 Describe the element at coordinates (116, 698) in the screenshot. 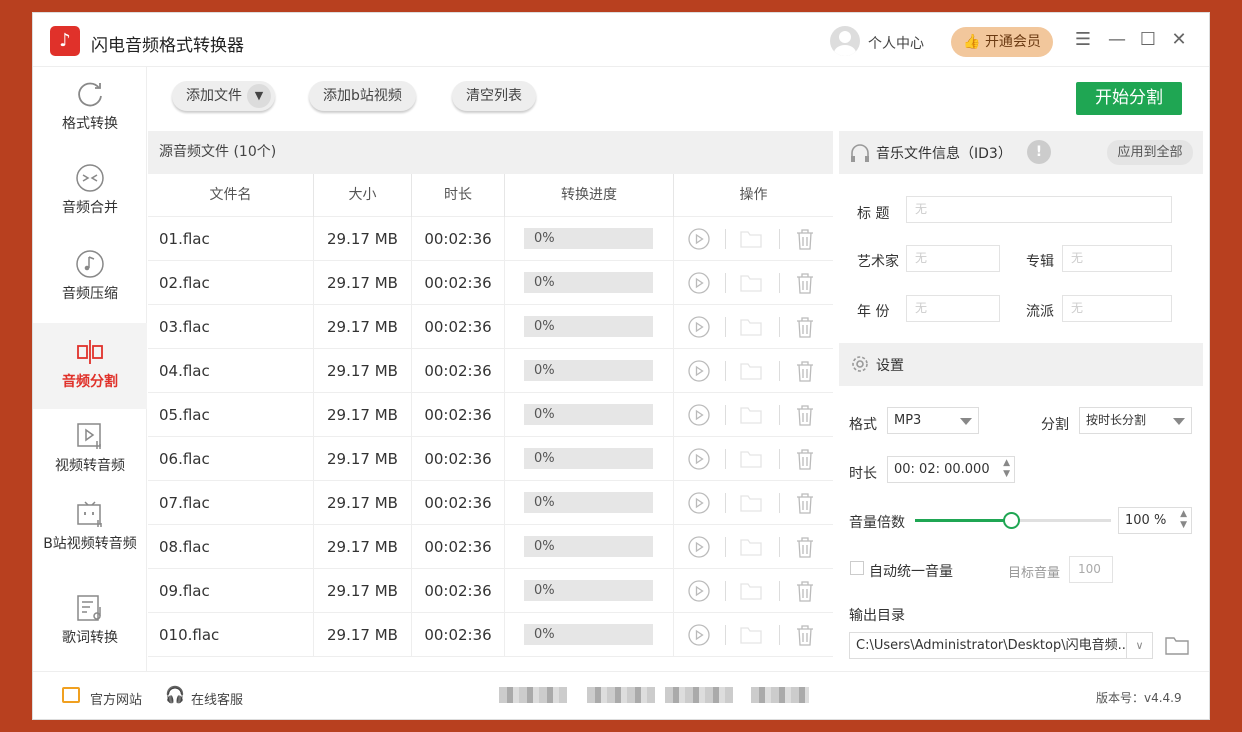

I see `website-link: 官方网站` at that location.